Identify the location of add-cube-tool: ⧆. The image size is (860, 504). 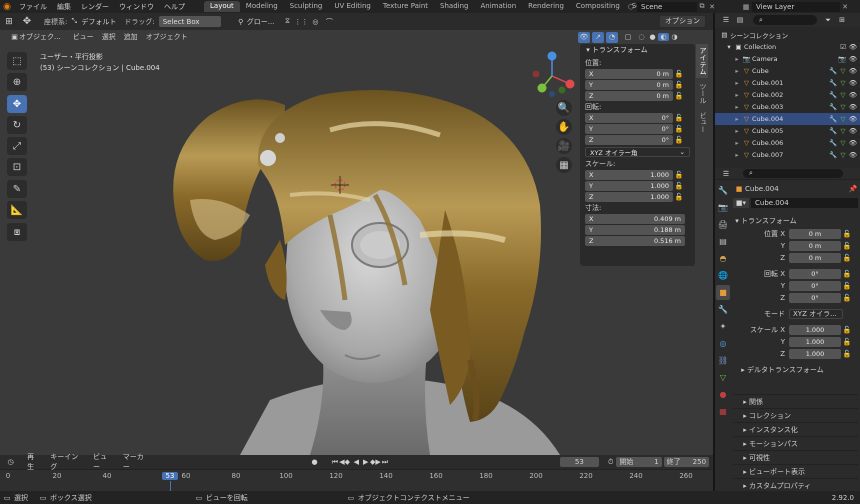
(17, 232).